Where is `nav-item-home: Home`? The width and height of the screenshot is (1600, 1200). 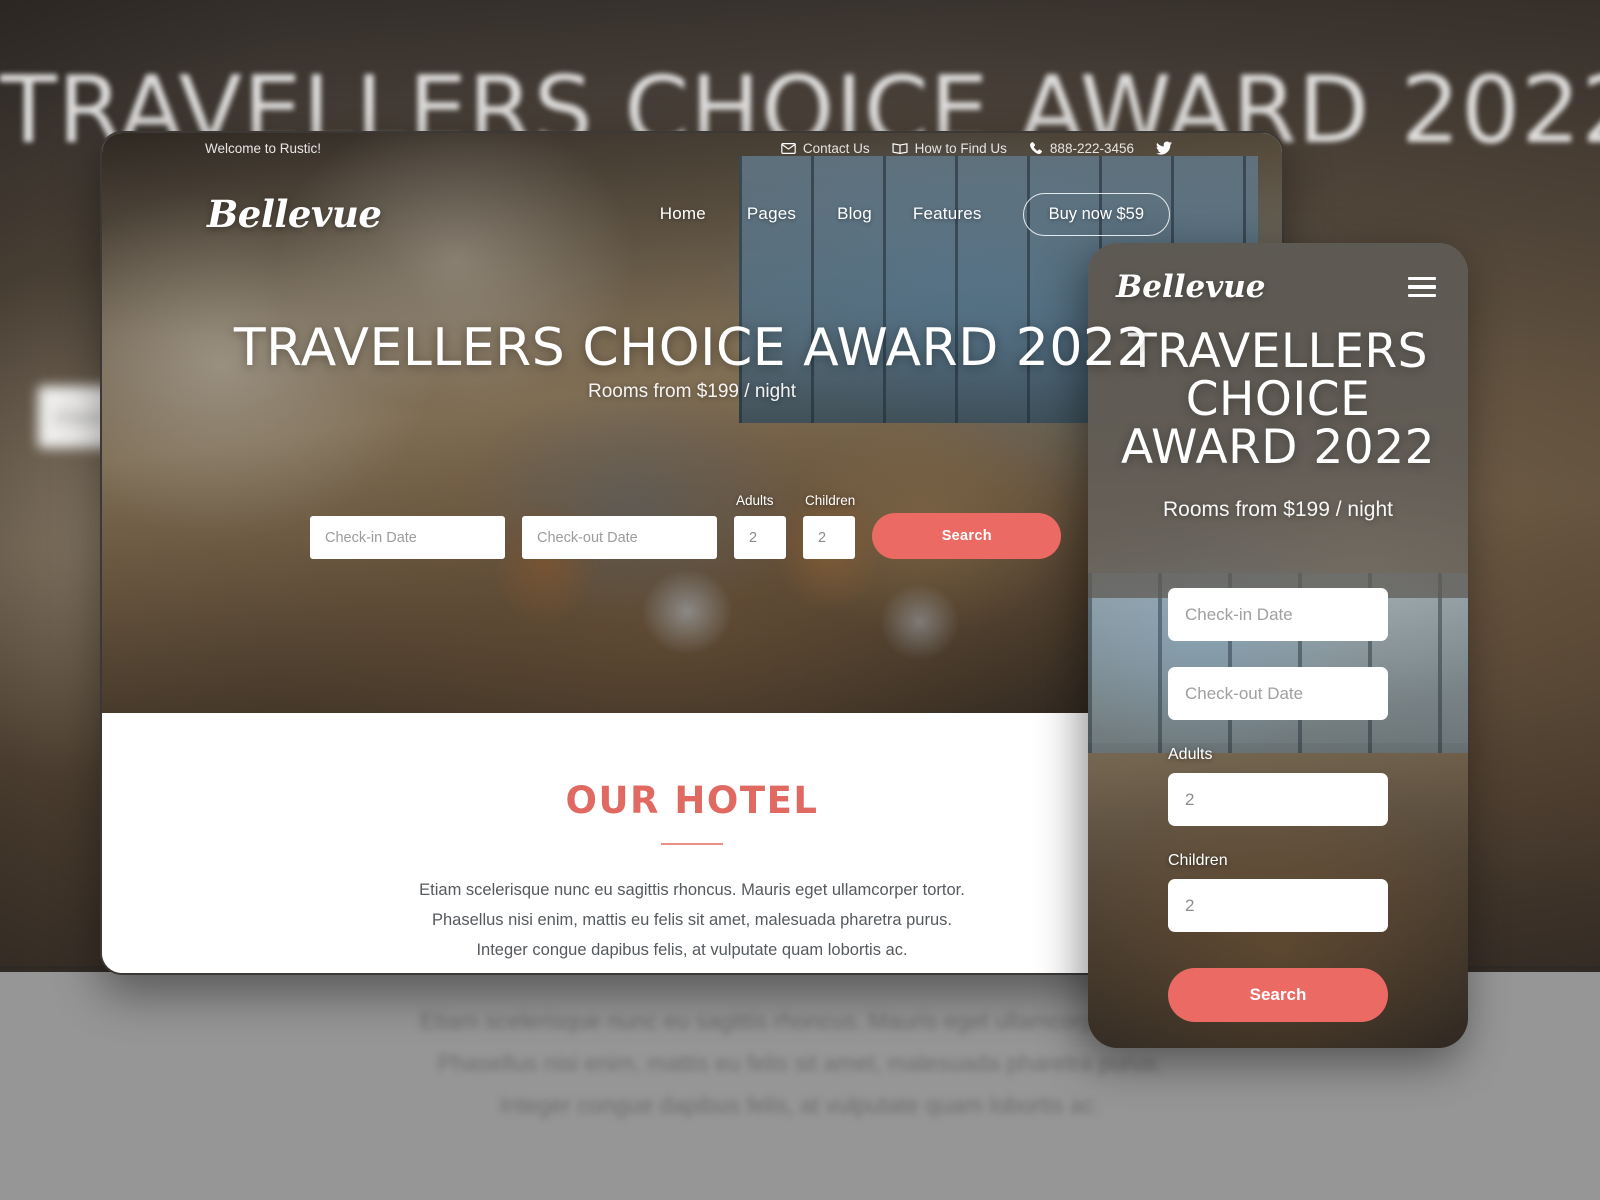 nav-item-home: Home is located at coordinates (683, 214).